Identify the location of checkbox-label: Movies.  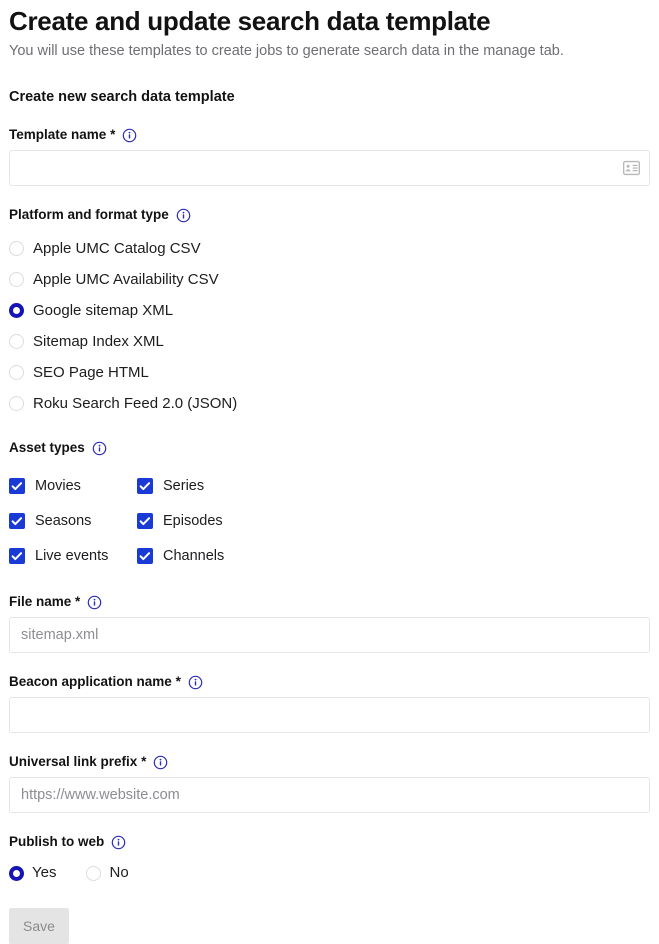
(58, 485).